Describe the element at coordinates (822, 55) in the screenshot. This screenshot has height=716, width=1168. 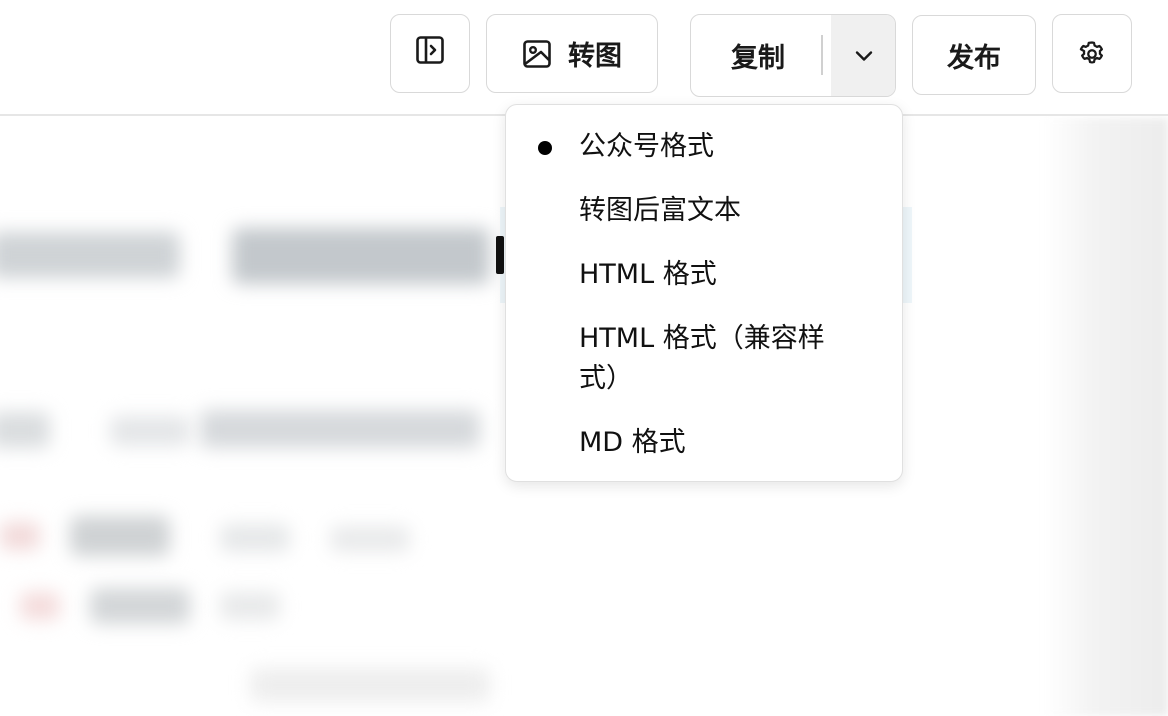
I see `copy-split-divider` at that location.